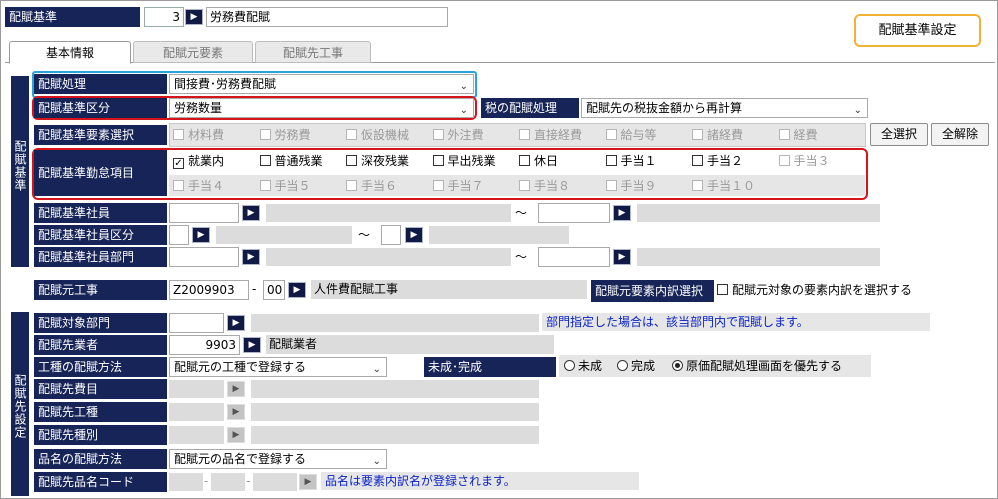 This screenshot has width=998, height=499. I want to click on element-checkbox-4: 直接経費, so click(550, 135).